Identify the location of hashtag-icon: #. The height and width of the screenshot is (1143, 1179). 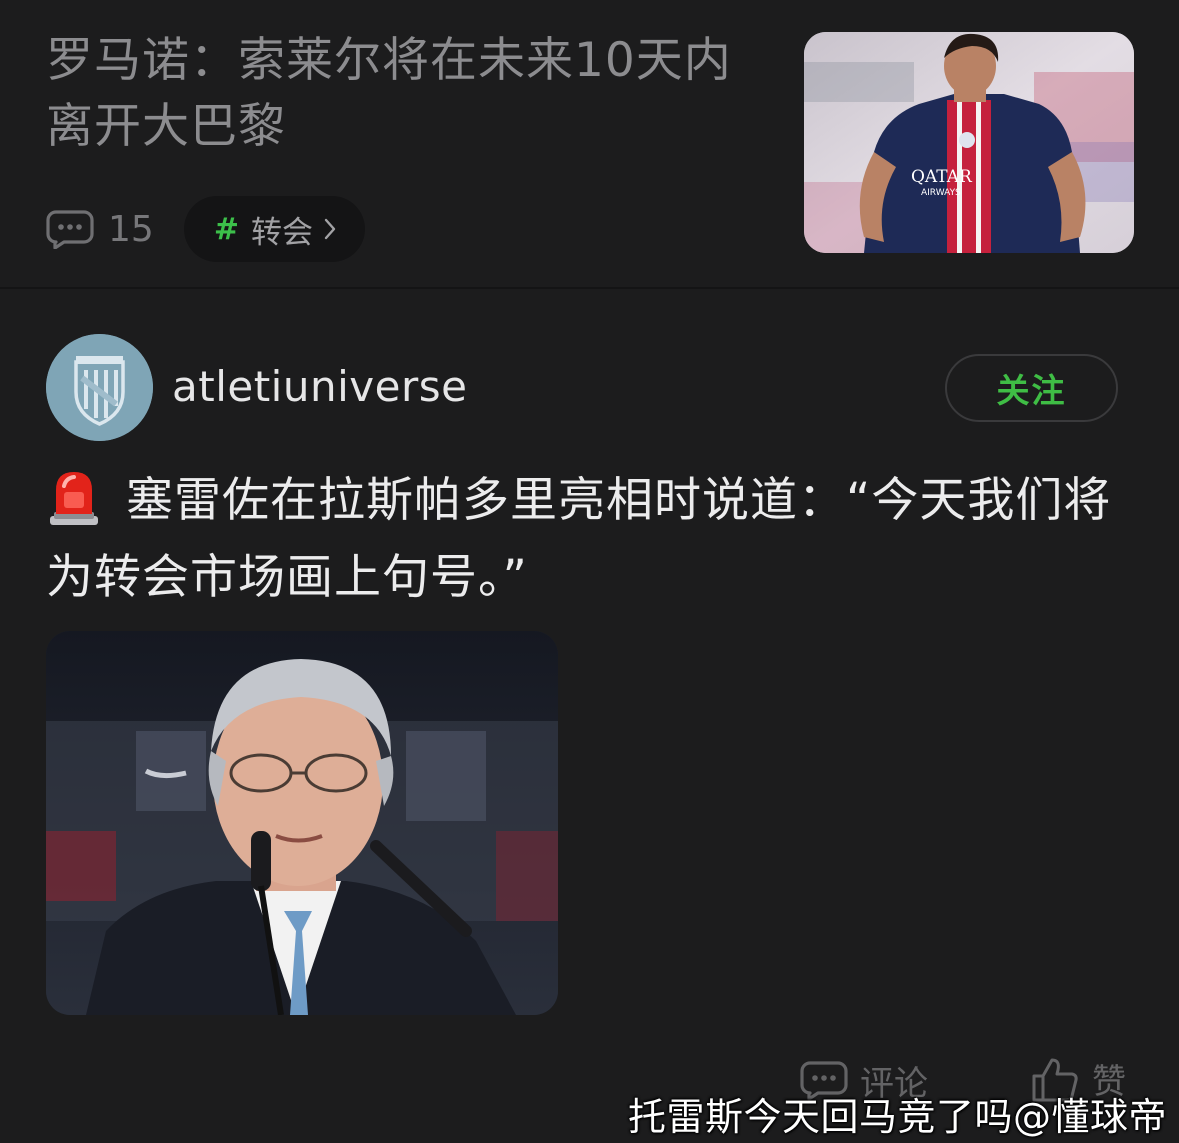
(226, 229).